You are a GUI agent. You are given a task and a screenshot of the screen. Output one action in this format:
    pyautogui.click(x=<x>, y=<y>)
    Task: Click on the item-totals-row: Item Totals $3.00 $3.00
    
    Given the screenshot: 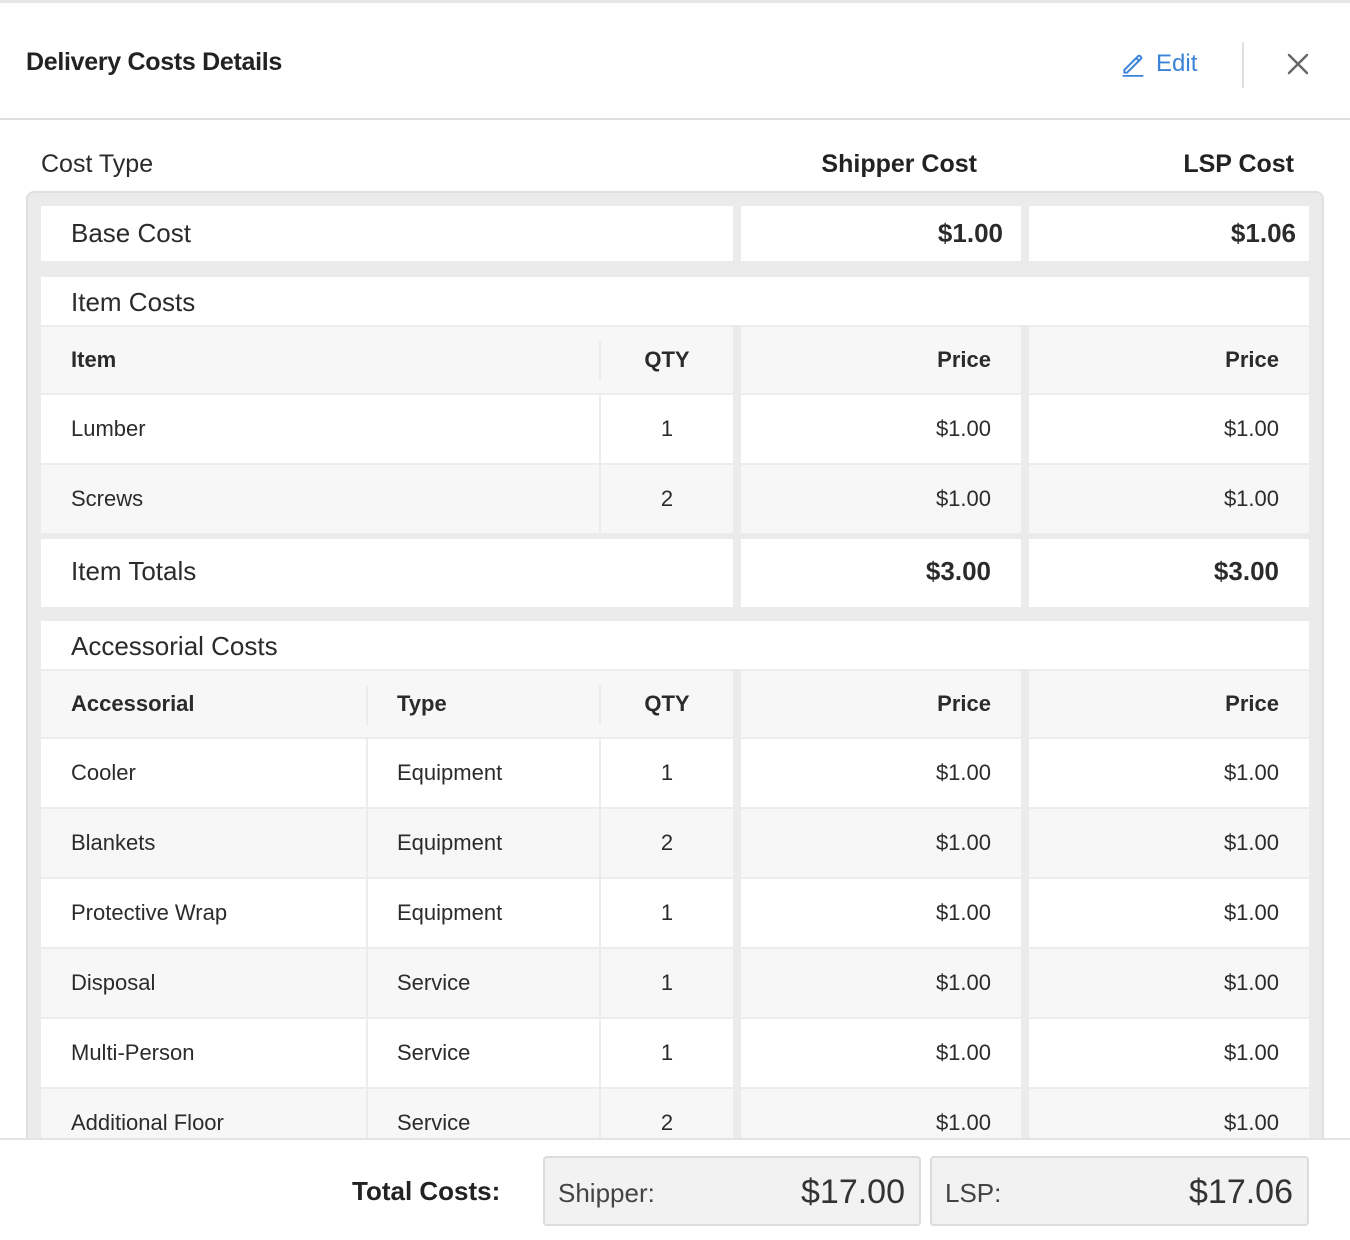 What is the action you would take?
    pyautogui.click(x=675, y=572)
    